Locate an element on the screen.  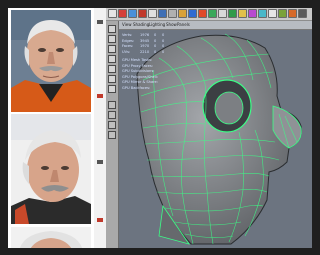
bevel-tool-icon is located at coordinates (212, 13).